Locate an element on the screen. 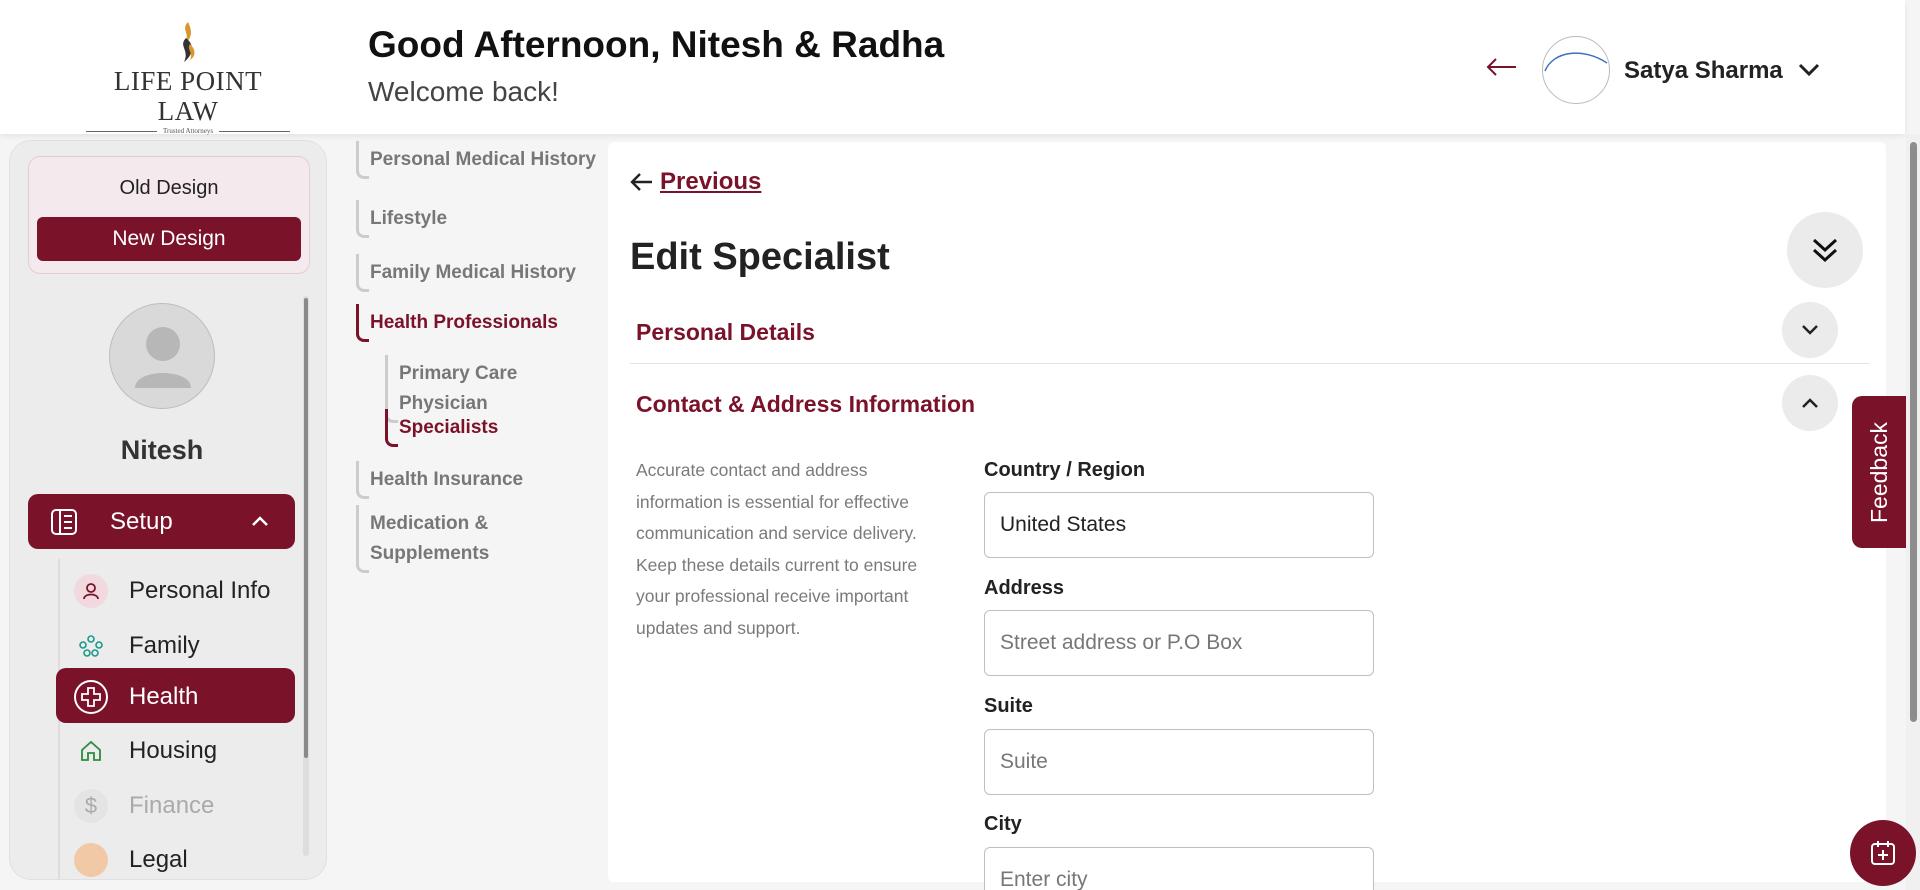 The image size is (1920, 890). default-user-icon is located at coordinates (163, 357).